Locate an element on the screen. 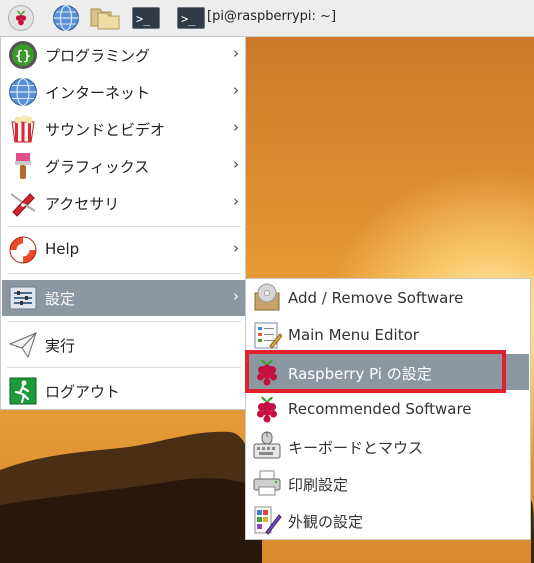 The image size is (534, 563). main-menu-editor-icon is located at coordinates (268, 335).